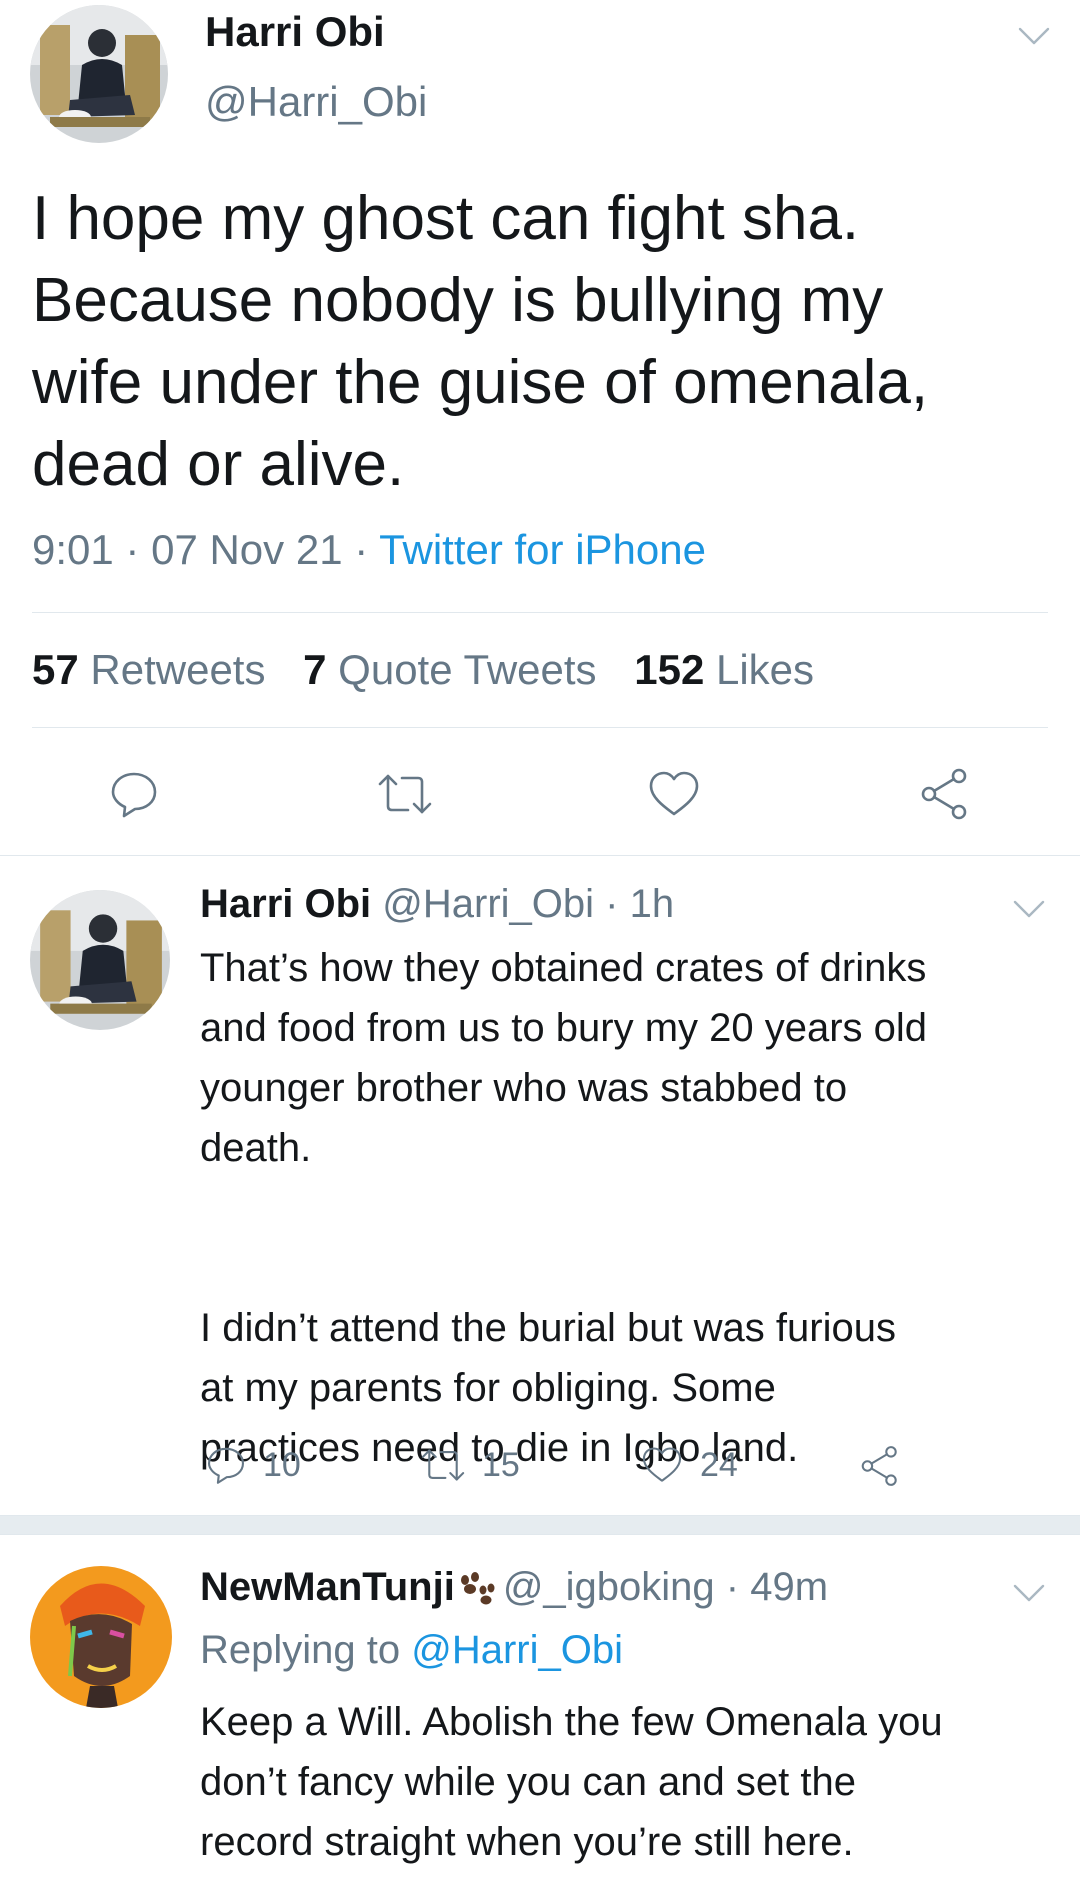  Describe the element at coordinates (178, 669) in the screenshot. I see `retweets-label: Retweets` at that location.